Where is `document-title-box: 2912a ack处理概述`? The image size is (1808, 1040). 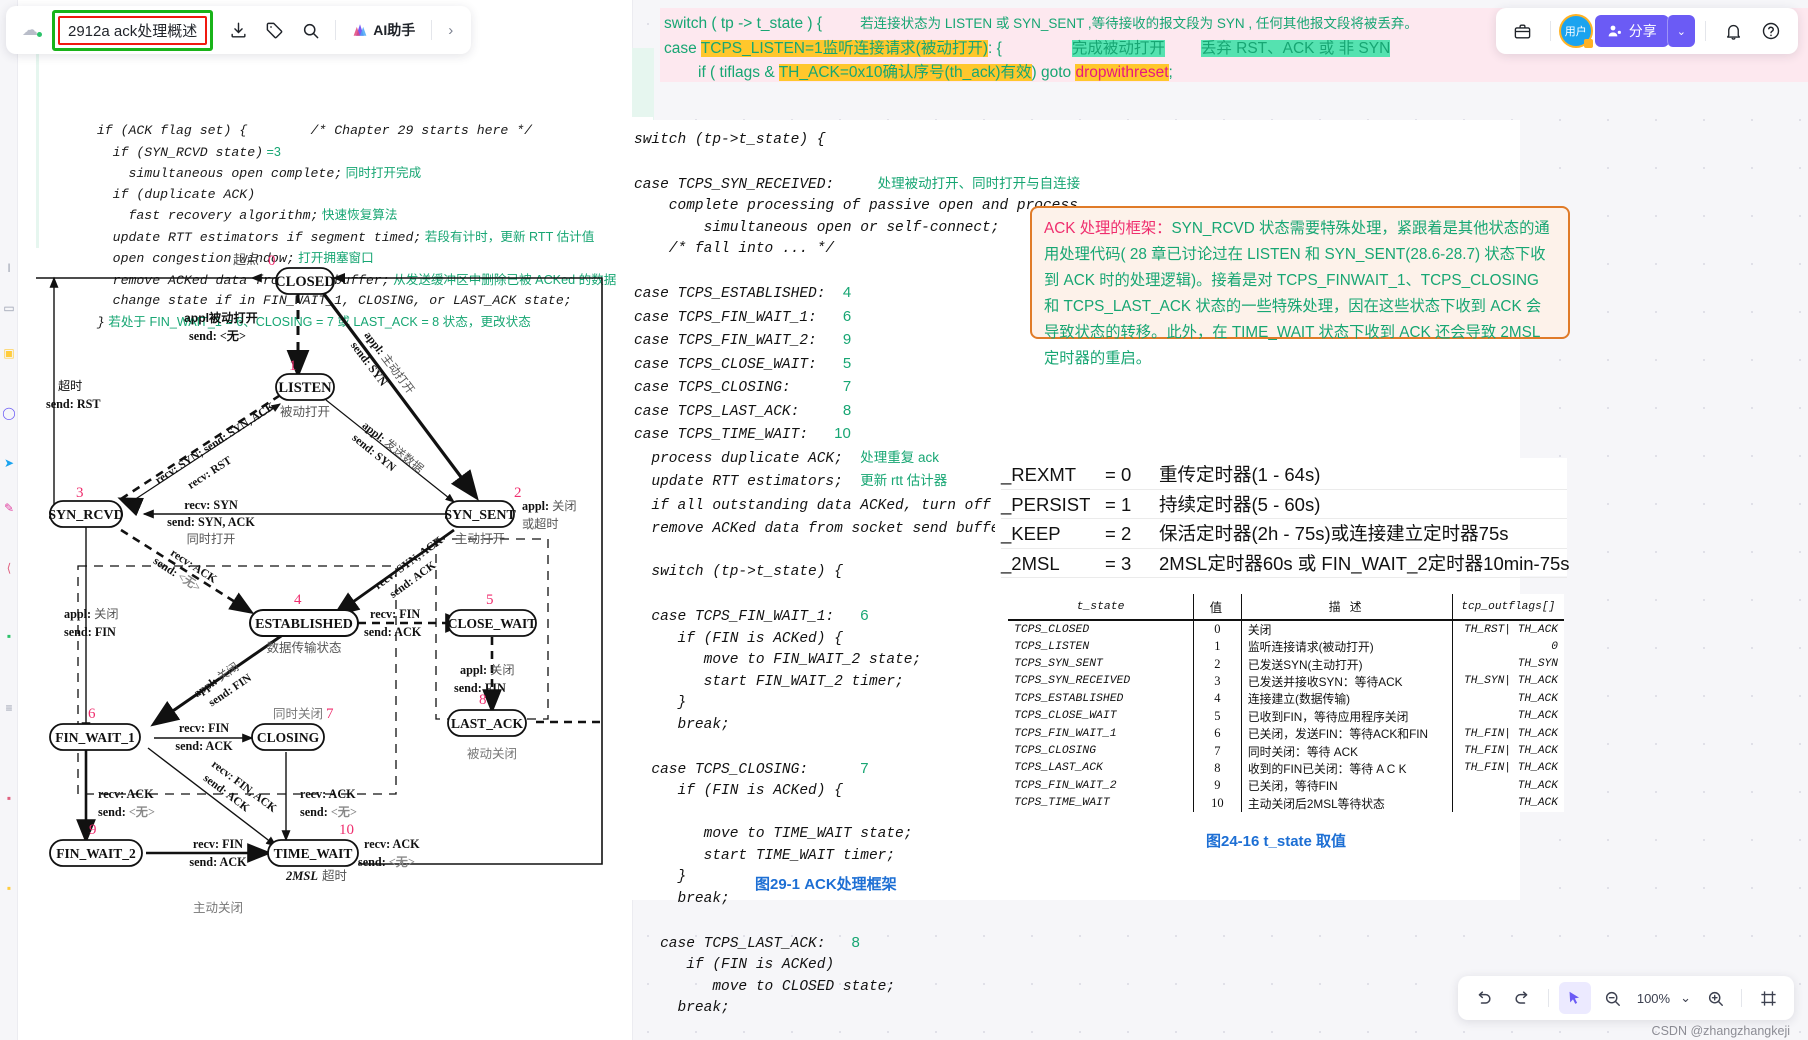
document-title-box: 2912a ack处理概述 is located at coordinates (133, 30).